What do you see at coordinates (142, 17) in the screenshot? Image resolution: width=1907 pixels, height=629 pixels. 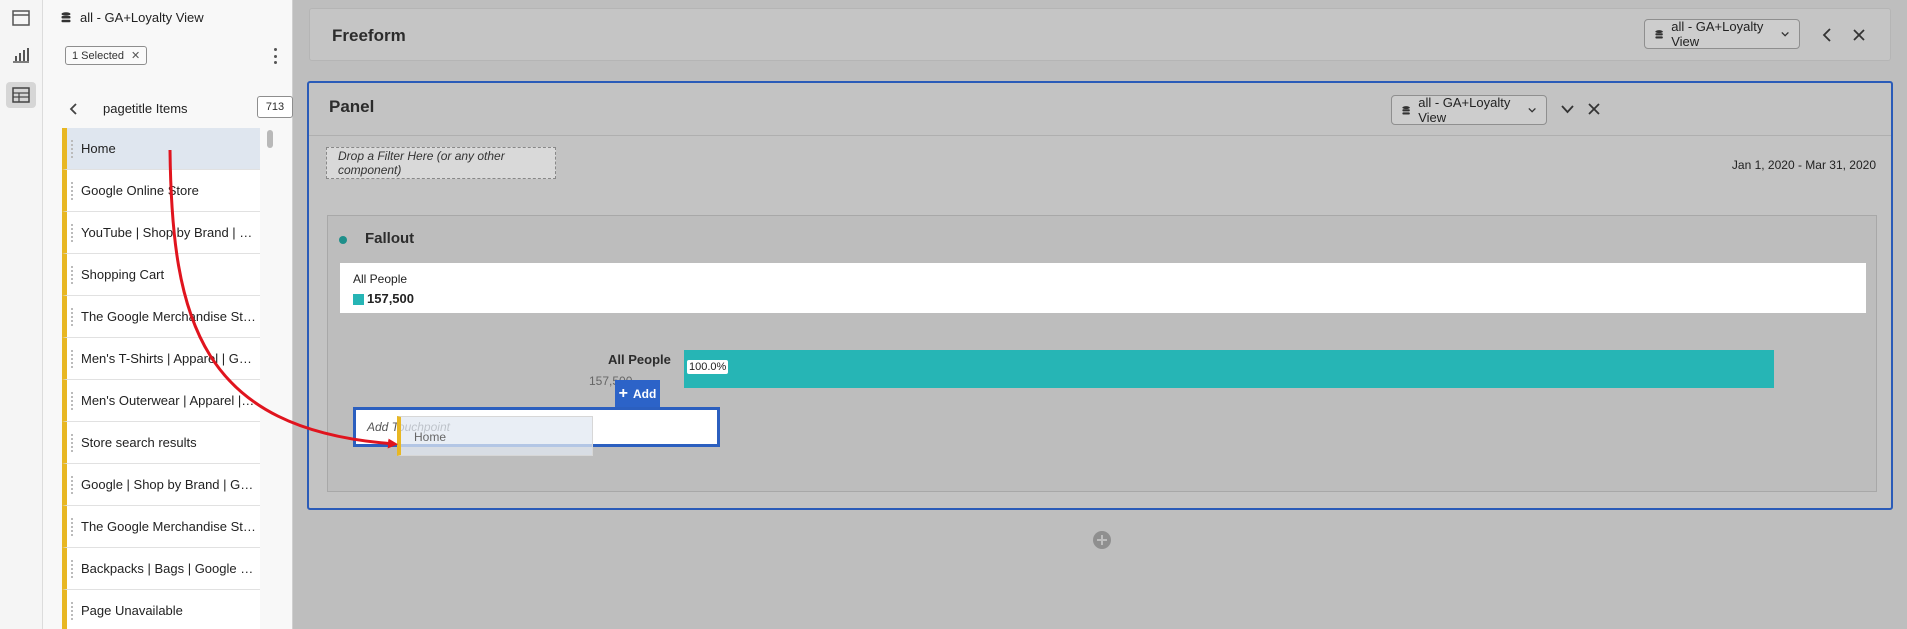 I see `report-suite-name: all - GA+Loyalty View` at bounding box center [142, 17].